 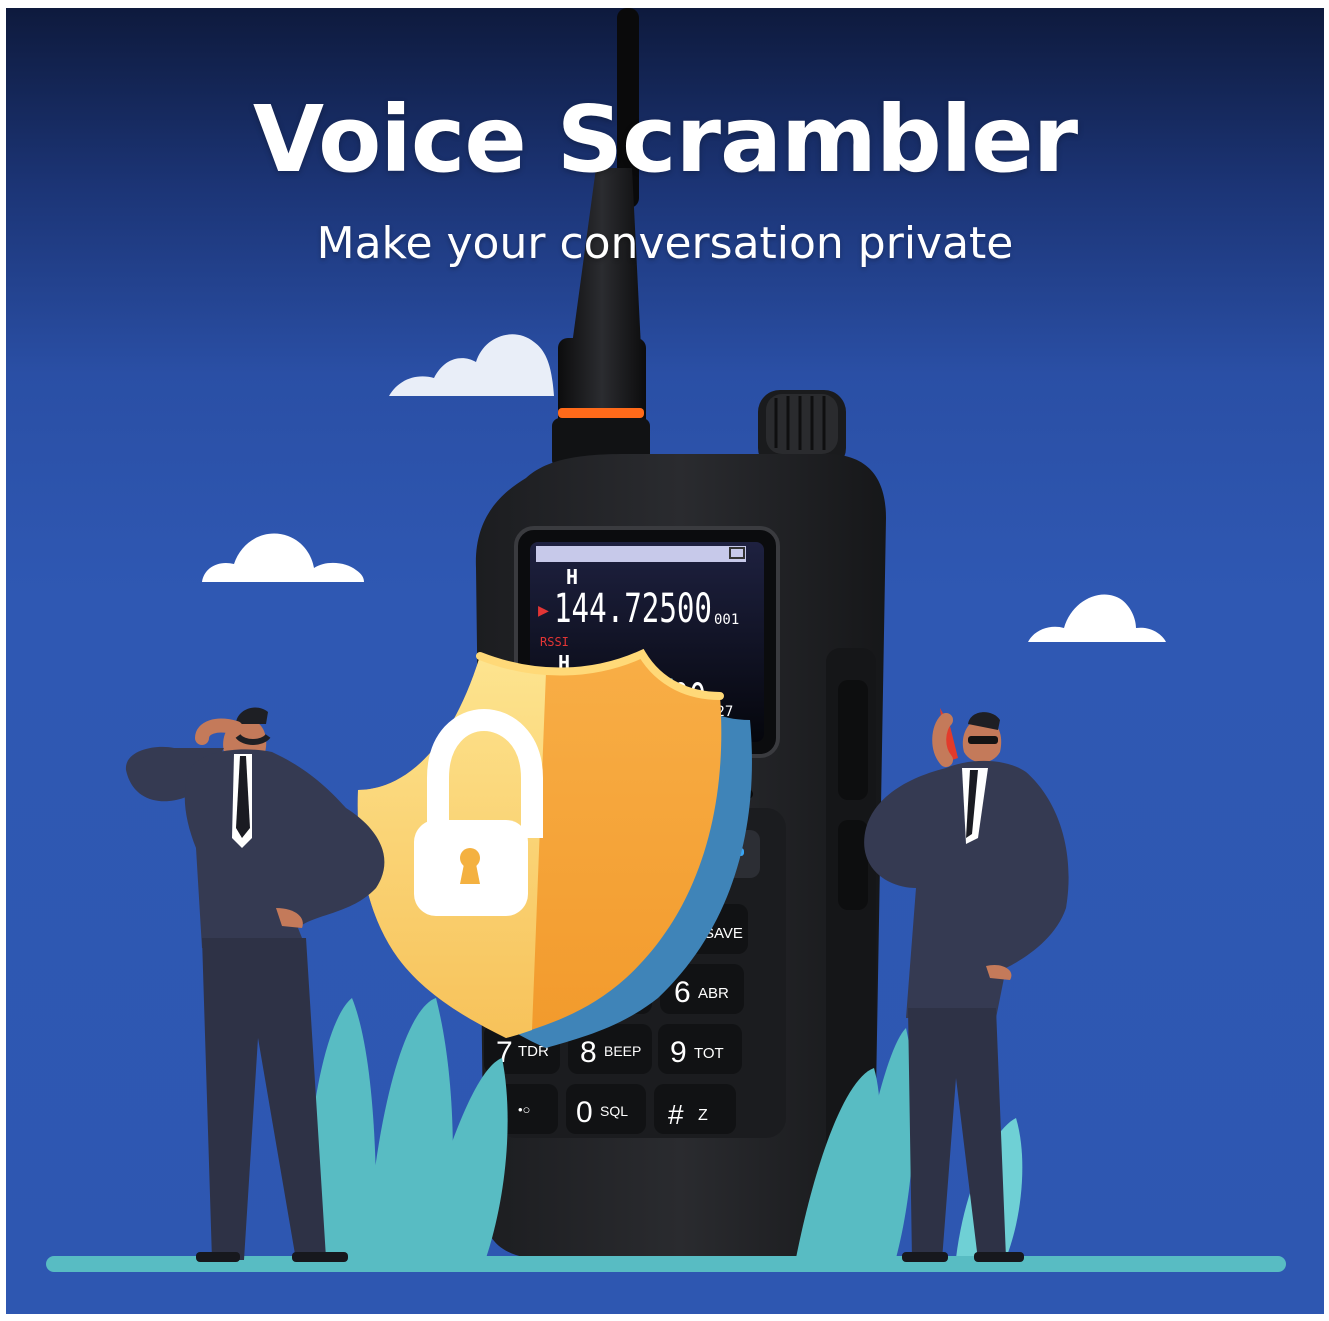 I want to click on key-label: ABR, so click(x=713, y=993).